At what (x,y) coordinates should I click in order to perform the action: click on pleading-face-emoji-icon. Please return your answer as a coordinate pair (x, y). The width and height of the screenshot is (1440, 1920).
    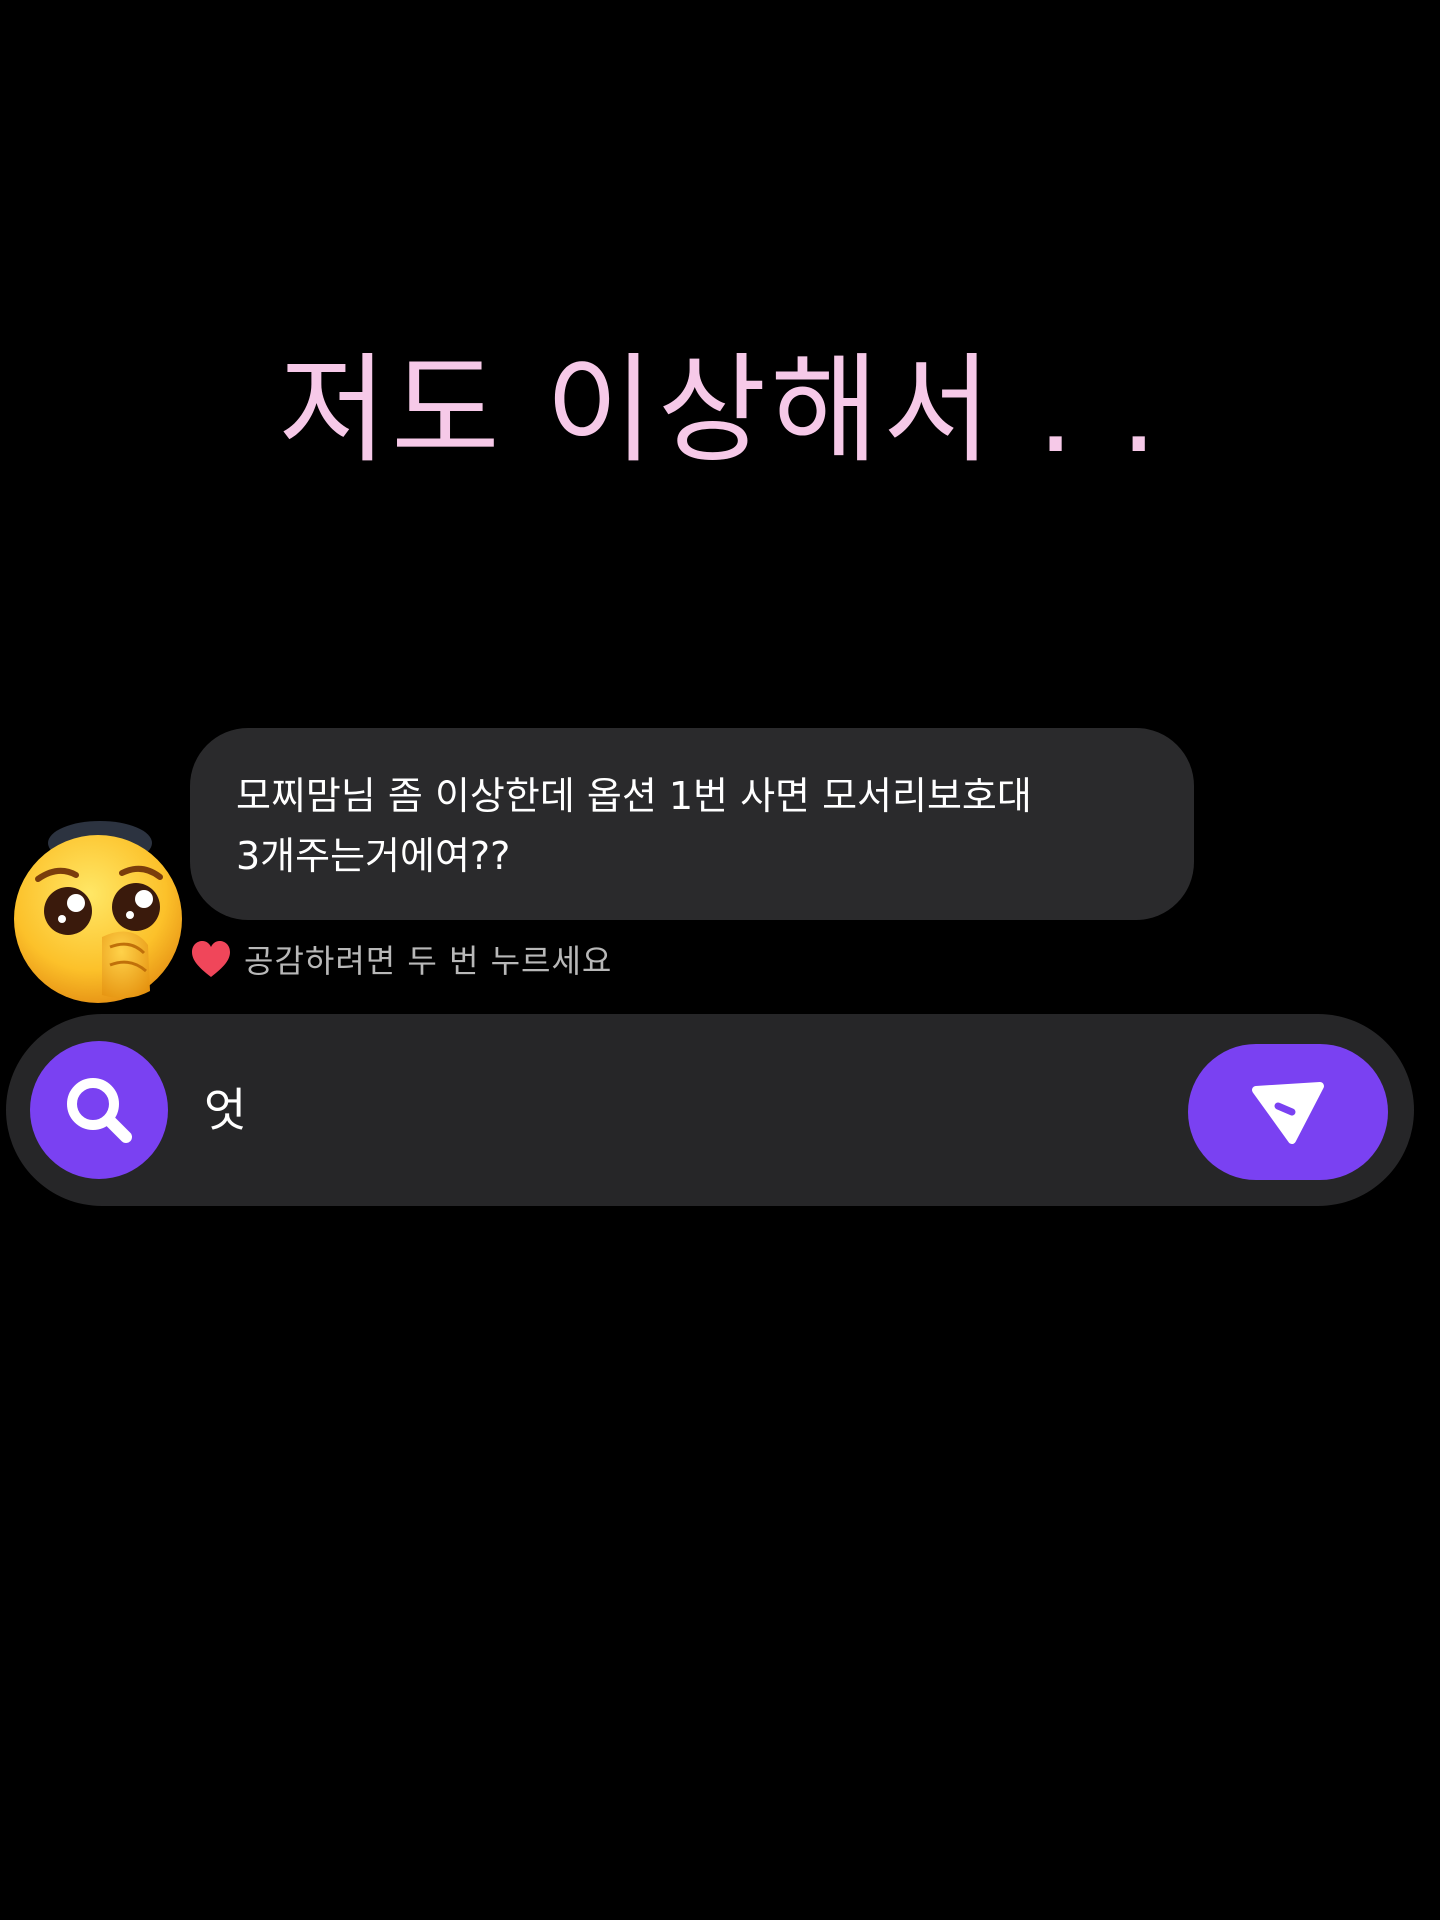
    Looking at the image, I should click on (98, 912).